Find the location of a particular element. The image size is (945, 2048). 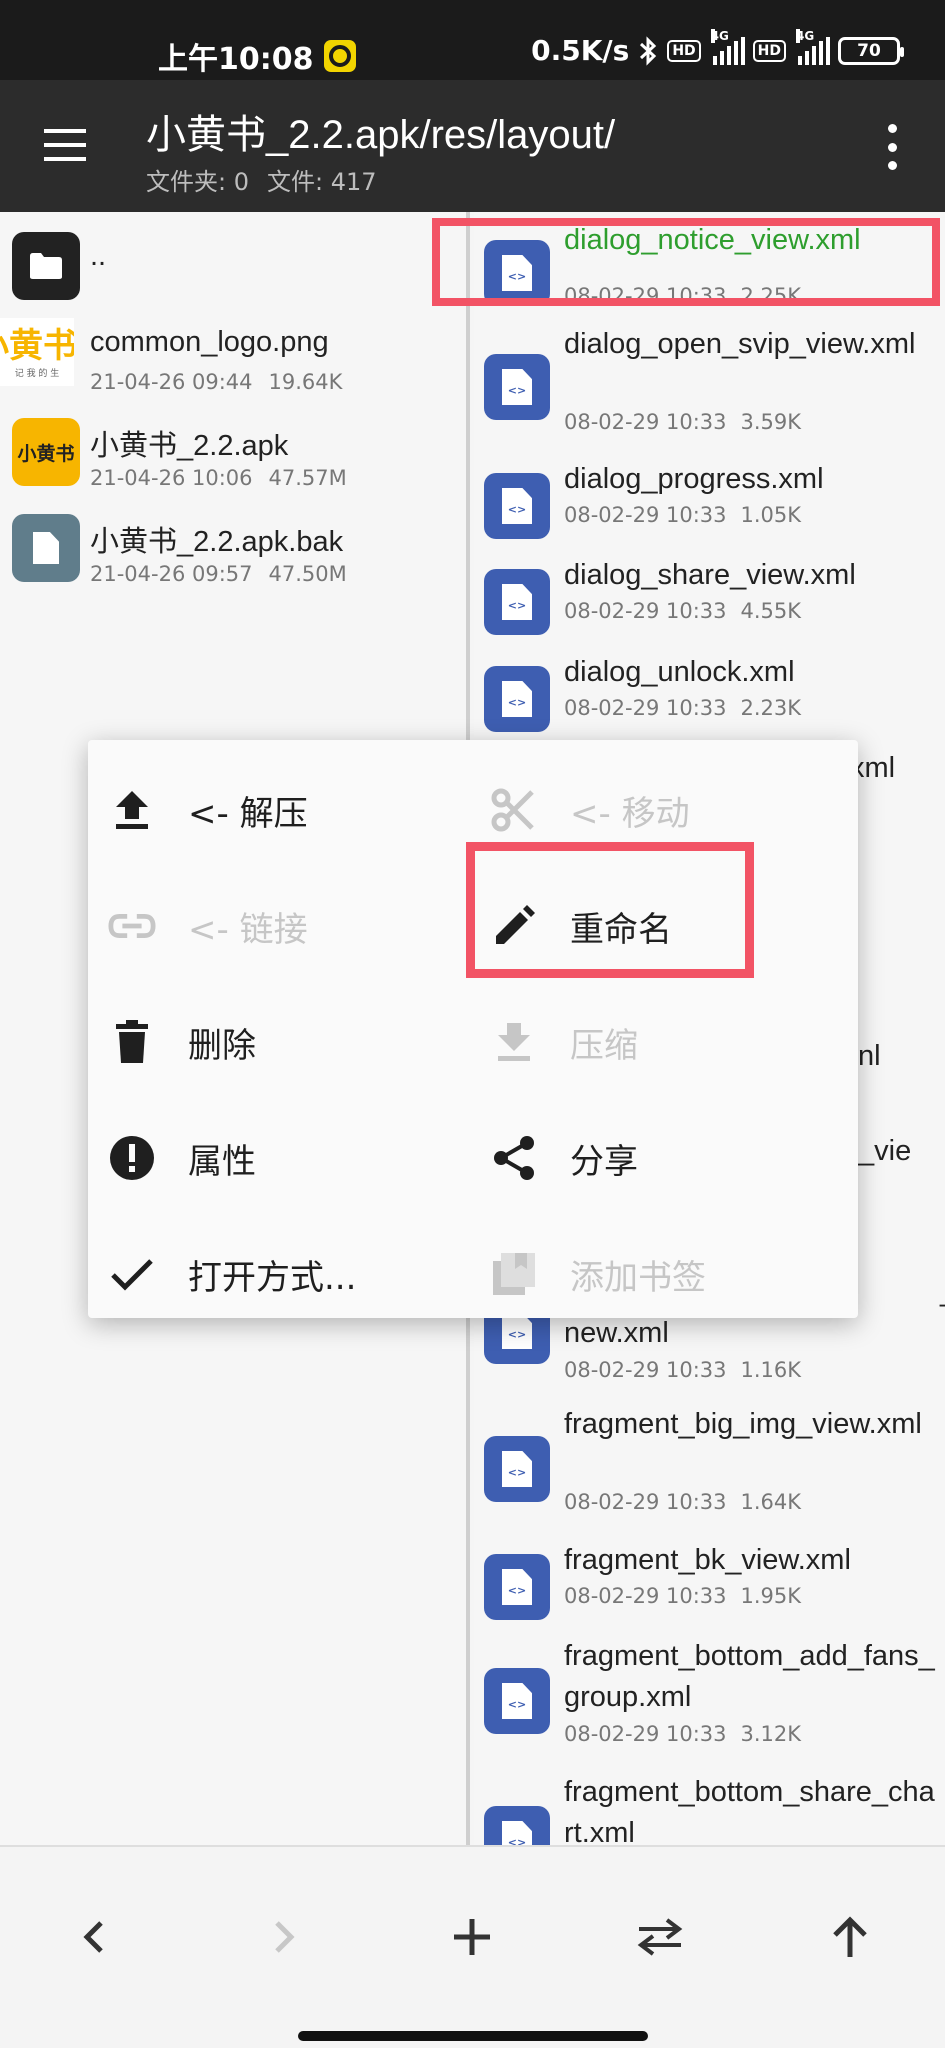

file-size: 1.05K is located at coordinates (771, 515).